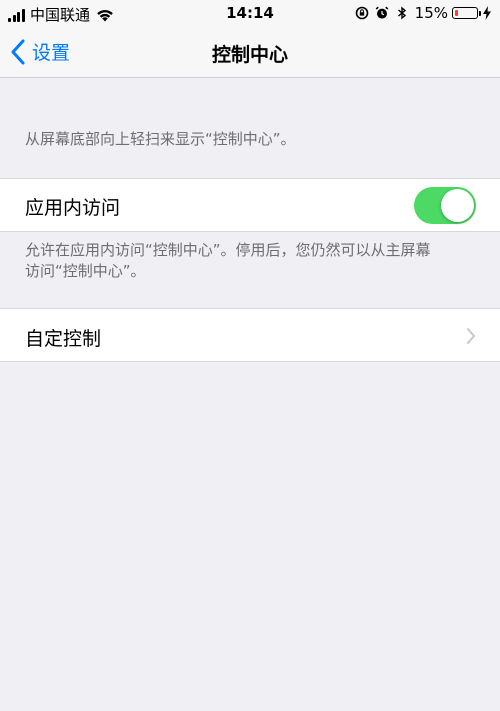 Image resolution: width=500 pixels, height=711 pixels. I want to click on access-within-apps-toggle, so click(445, 205).